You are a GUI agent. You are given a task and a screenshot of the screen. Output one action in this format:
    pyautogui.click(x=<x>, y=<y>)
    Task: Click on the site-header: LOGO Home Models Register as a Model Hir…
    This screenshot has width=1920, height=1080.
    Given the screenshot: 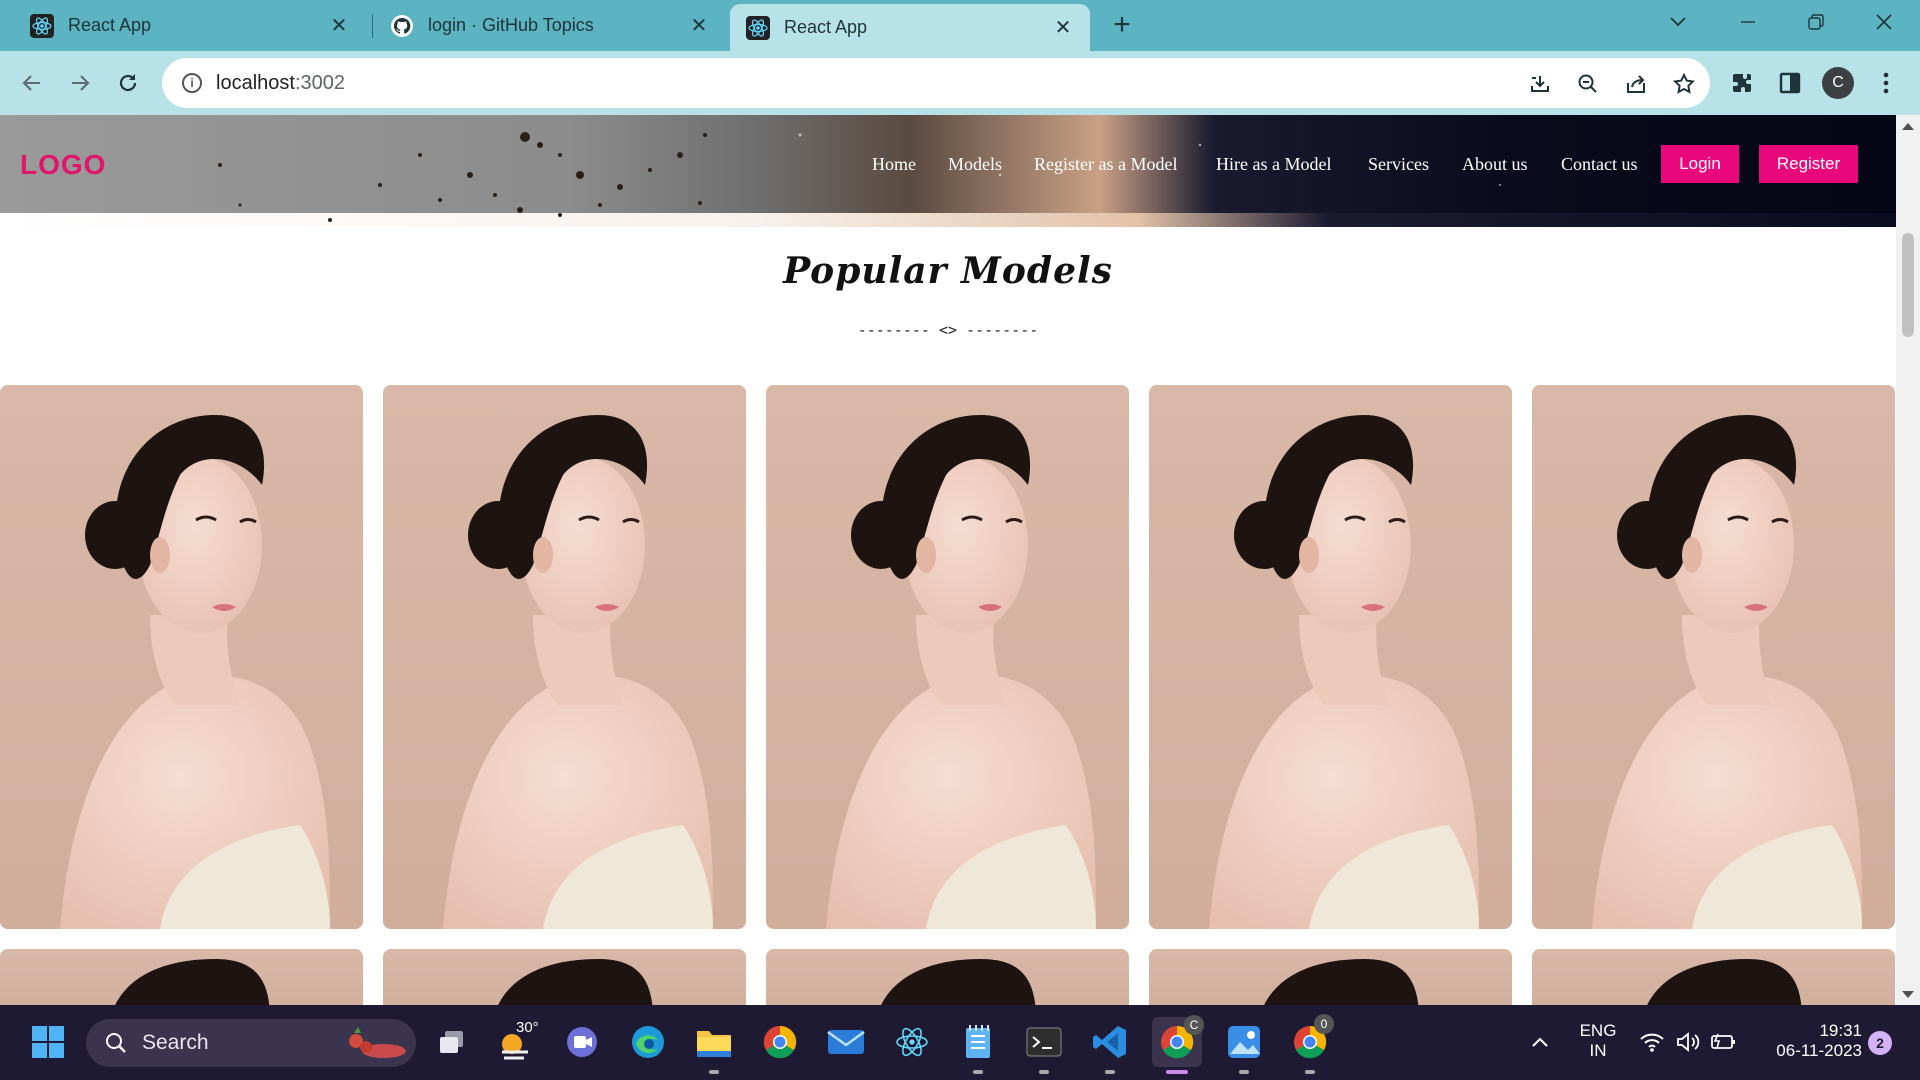 What is the action you would take?
    pyautogui.click(x=948, y=171)
    